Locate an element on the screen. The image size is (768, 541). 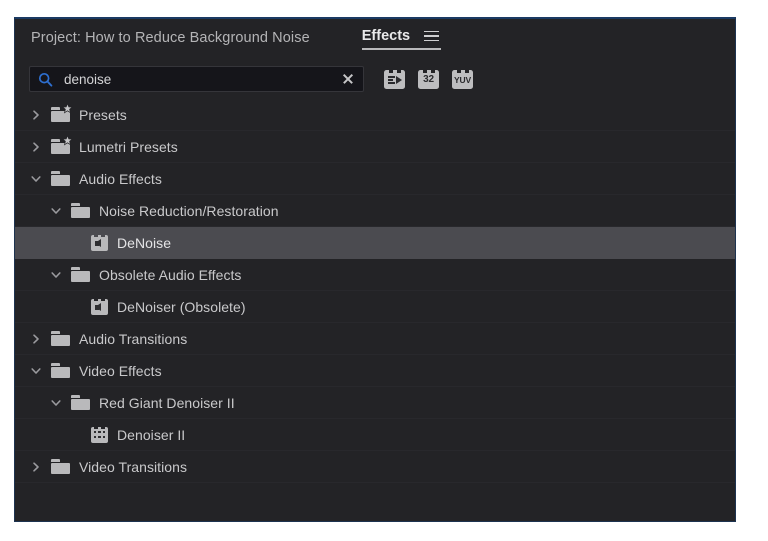
tree-row-label: Denoiser II is located at coordinates (151, 434).